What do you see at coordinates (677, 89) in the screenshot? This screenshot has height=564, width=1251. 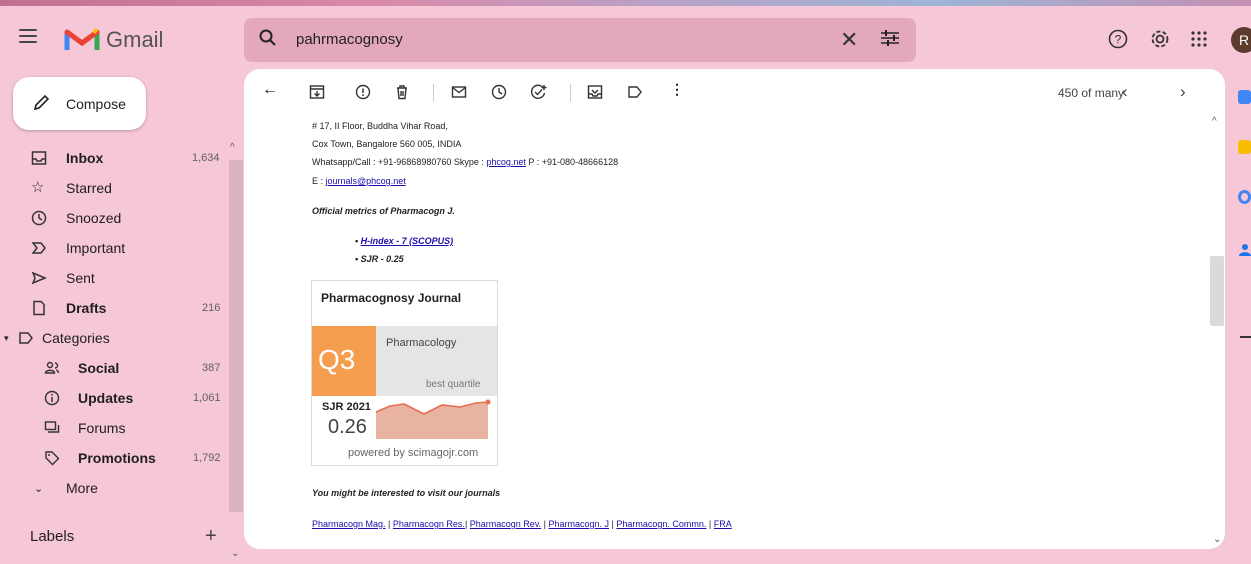 I see `more-vert-icon: ⋮` at bounding box center [677, 89].